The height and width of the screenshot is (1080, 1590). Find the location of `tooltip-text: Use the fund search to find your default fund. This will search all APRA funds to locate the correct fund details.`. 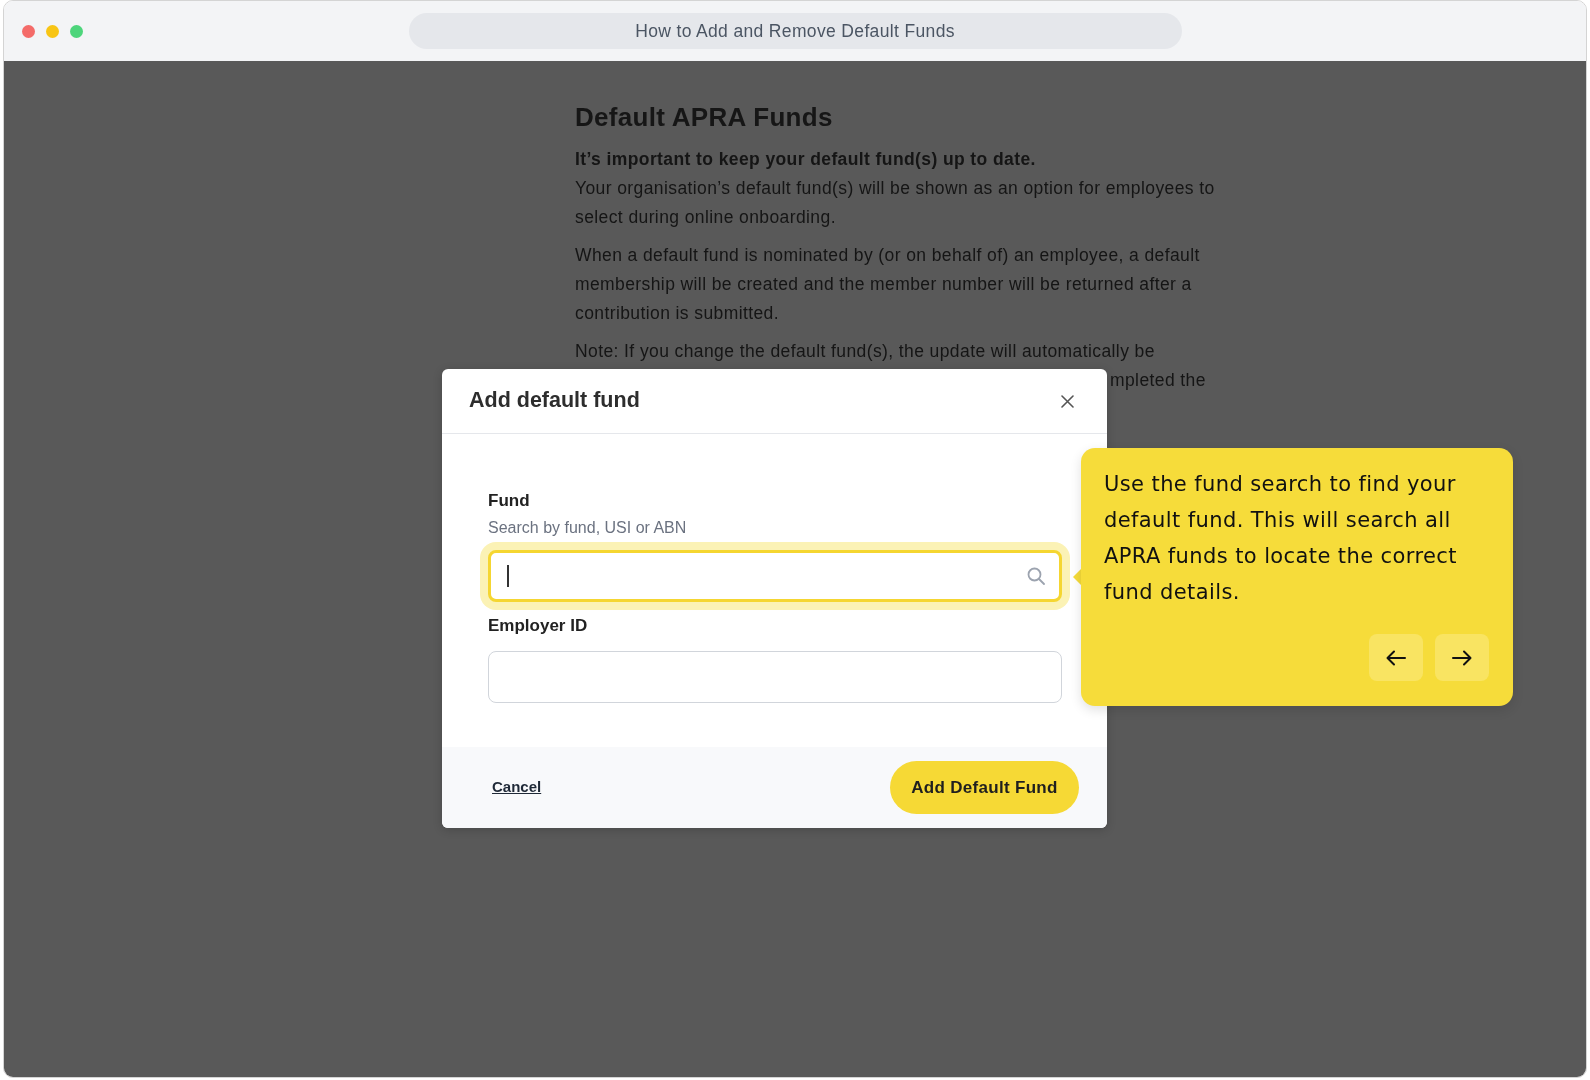

tooltip-text: Use the fund search to find your default fund. This will search all APRA funds to locate the correct fund details. is located at coordinates (1281, 538).